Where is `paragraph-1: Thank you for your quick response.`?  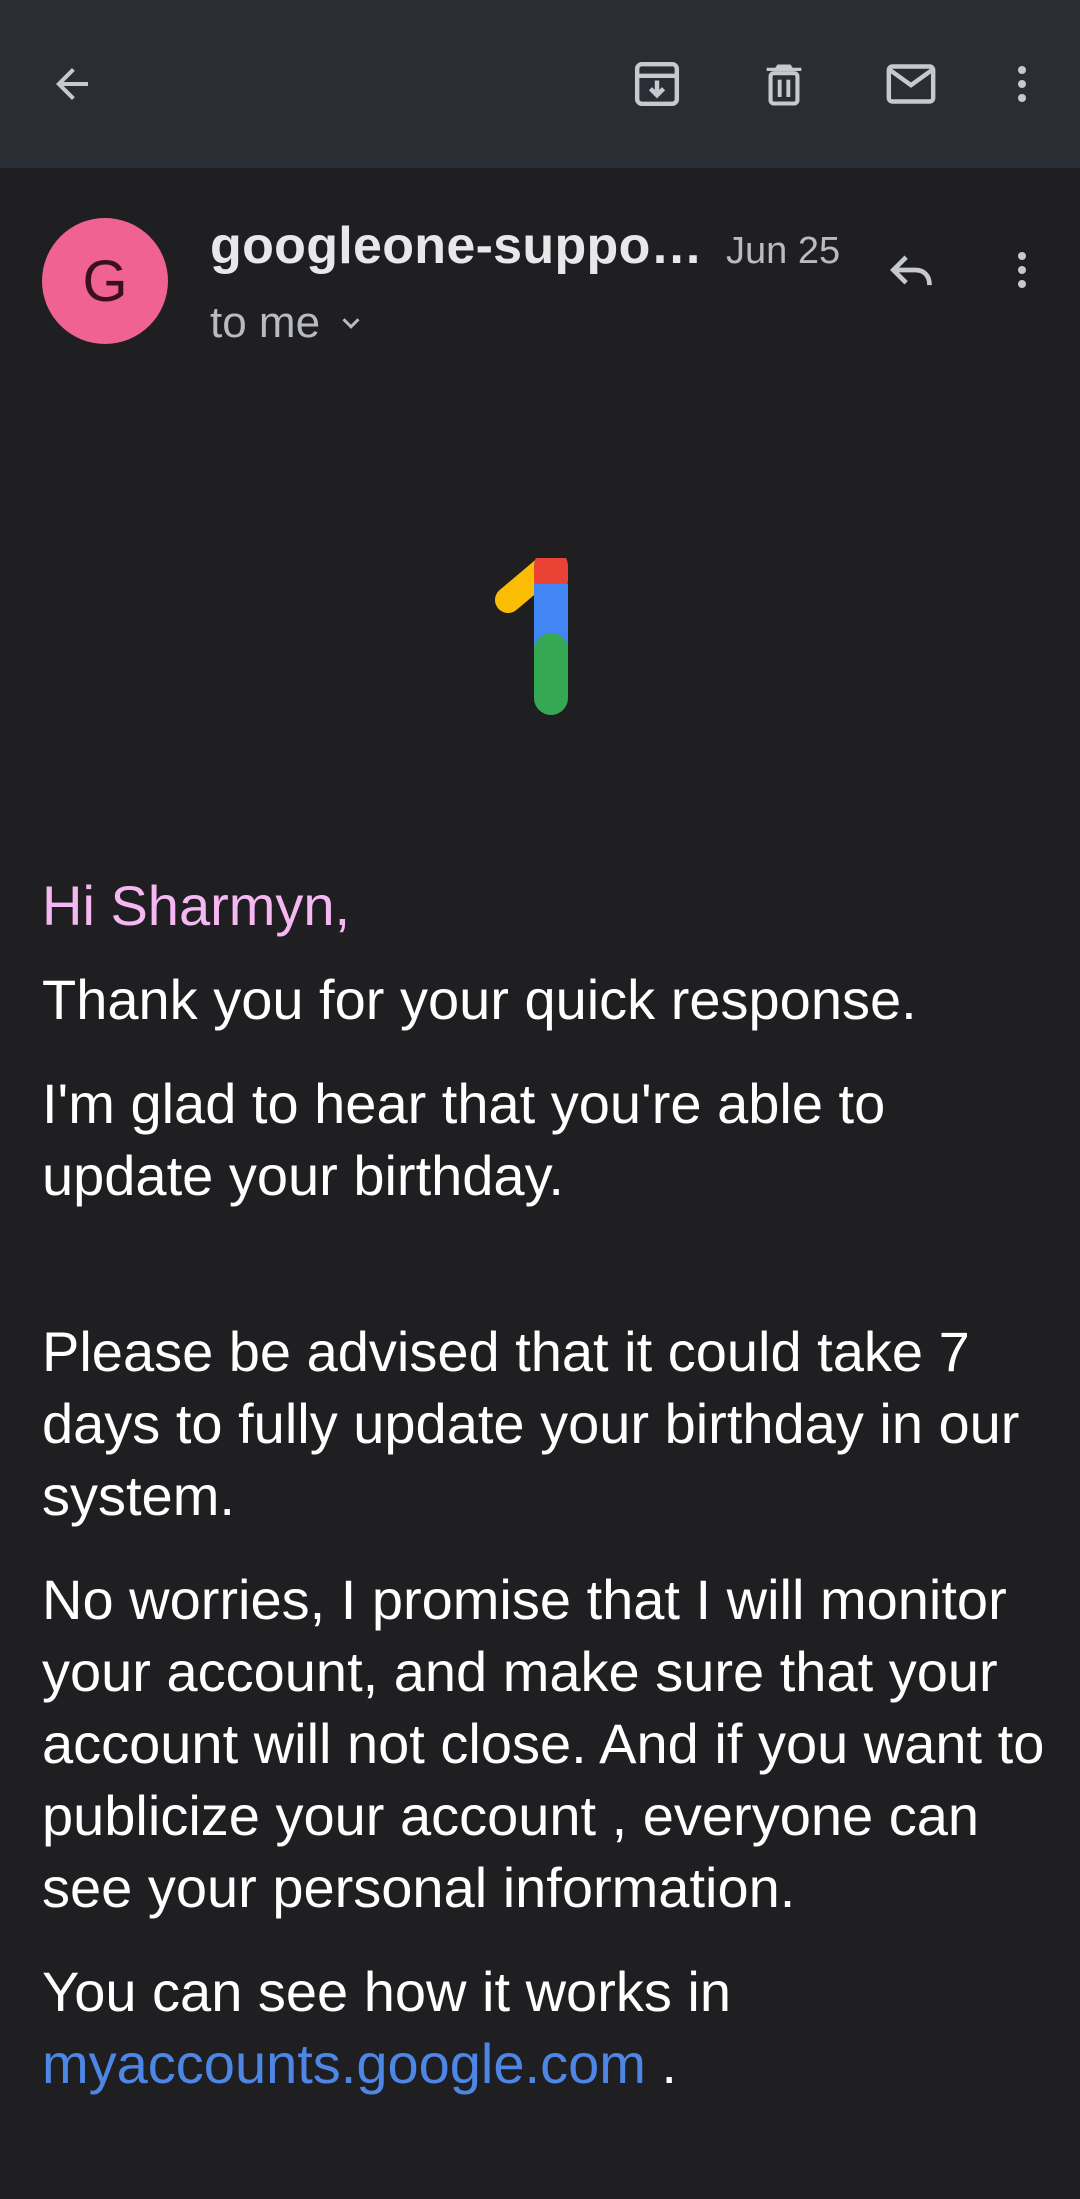
paragraph-1: Thank you for your quick response. is located at coordinates (479, 999).